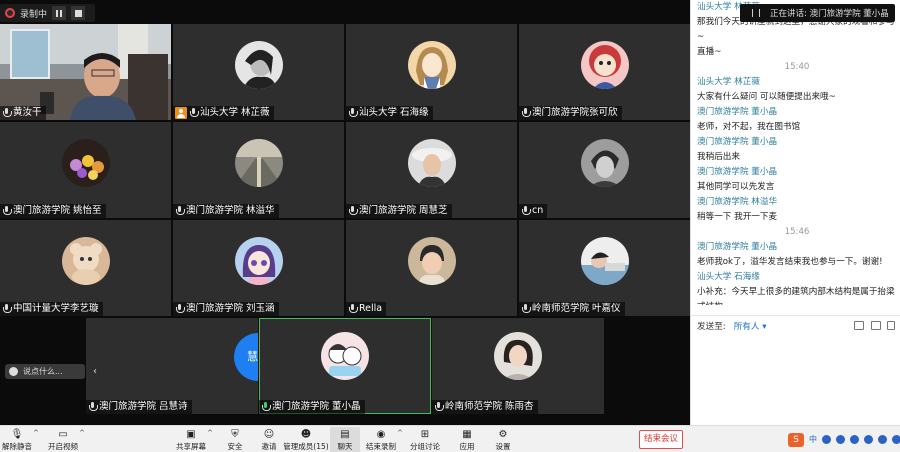 This screenshot has height=452, width=900. I want to click on toolbox-icon, so click(896, 439).